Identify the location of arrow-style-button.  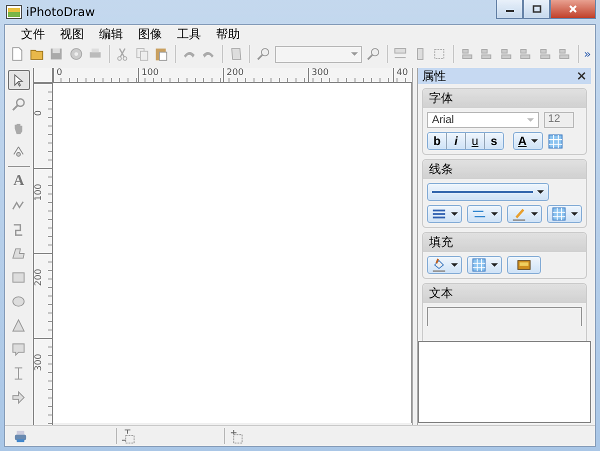
(484, 214).